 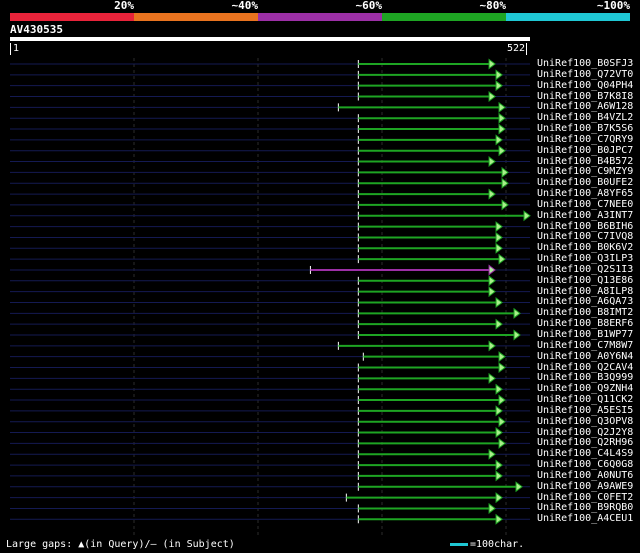 What do you see at coordinates (585, 356) in the screenshot?
I see `hit-label: UniRef100_A0Y6N4` at bounding box center [585, 356].